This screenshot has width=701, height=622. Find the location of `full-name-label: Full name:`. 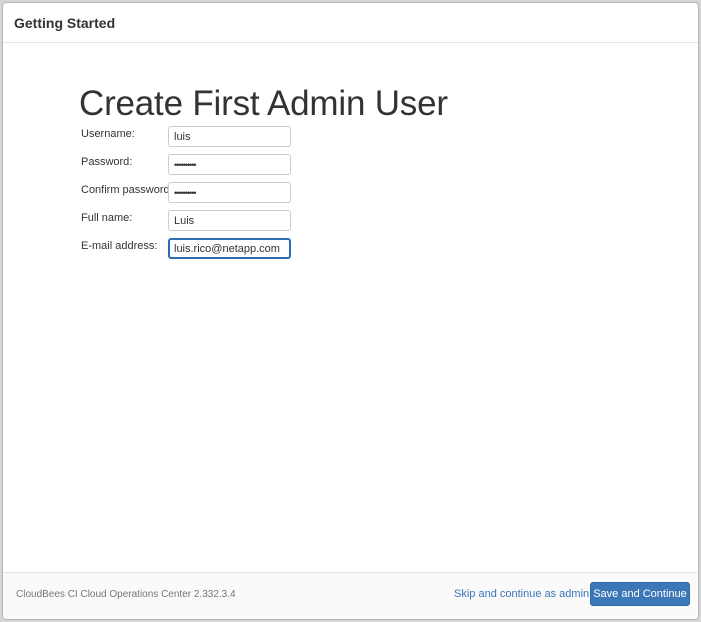

full-name-label: Full name: is located at coordinates (107, 218).